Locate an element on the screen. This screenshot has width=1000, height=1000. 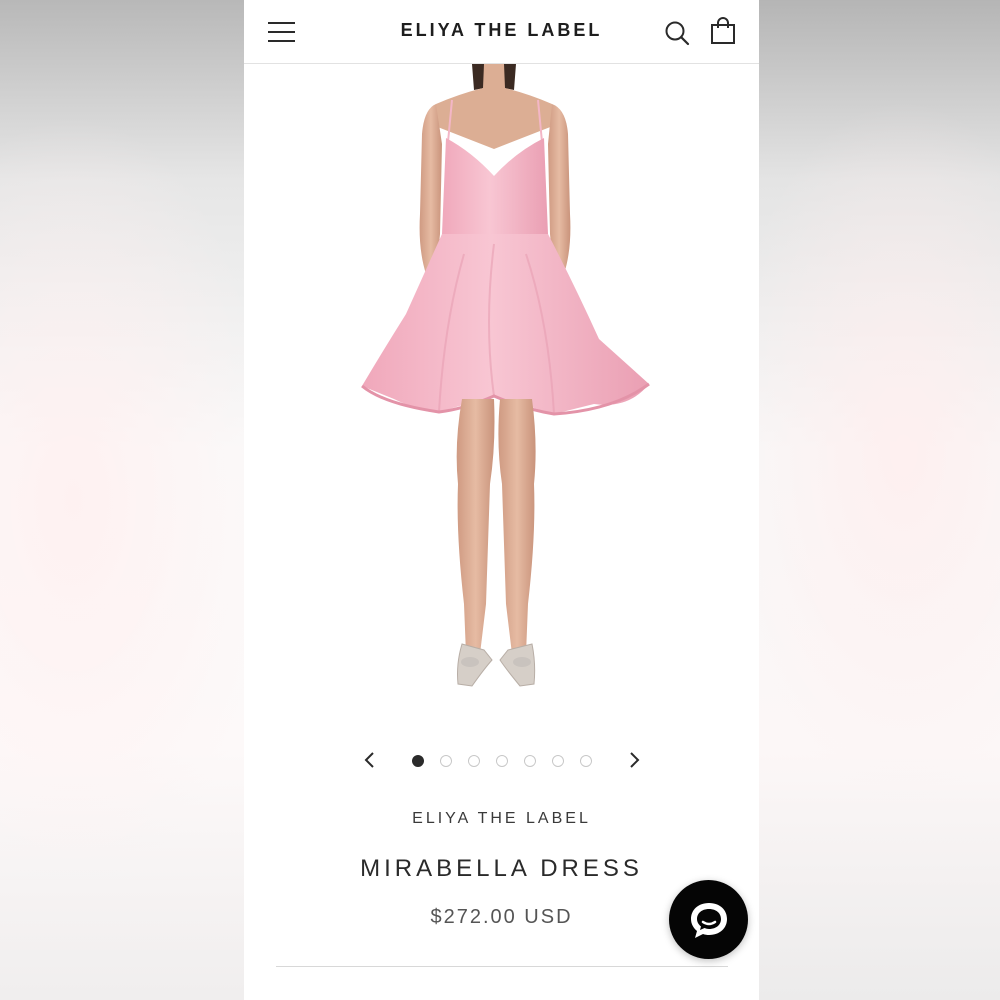
site-header: ELIYA THE LABEL is located at coordinates (501, 32).